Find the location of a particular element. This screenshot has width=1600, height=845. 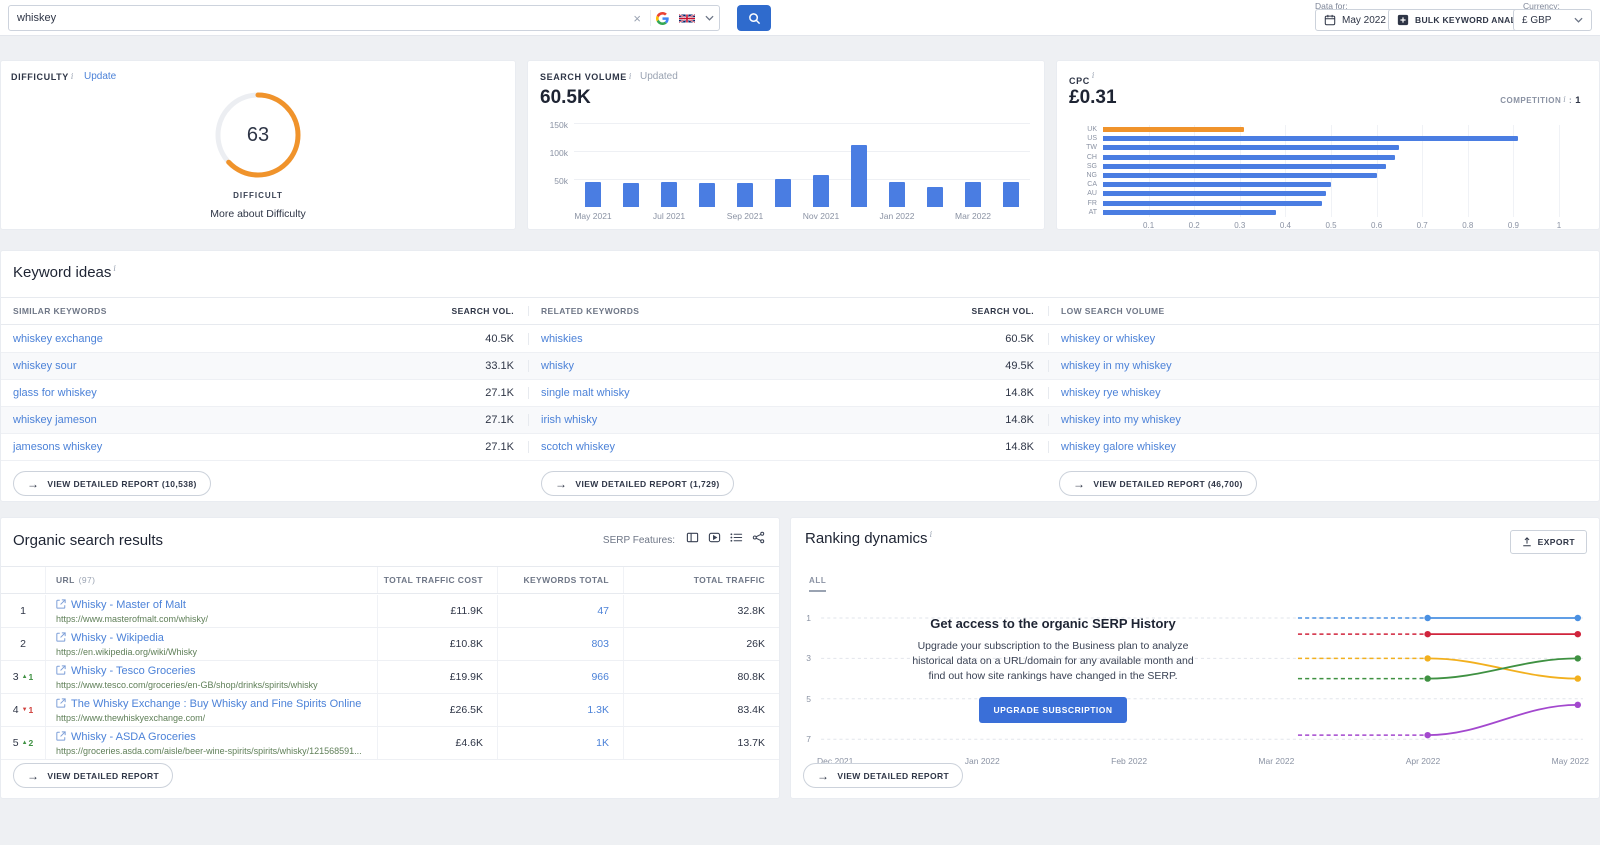

related-keyword-link: whiskies is located at coordinates (697, 339).